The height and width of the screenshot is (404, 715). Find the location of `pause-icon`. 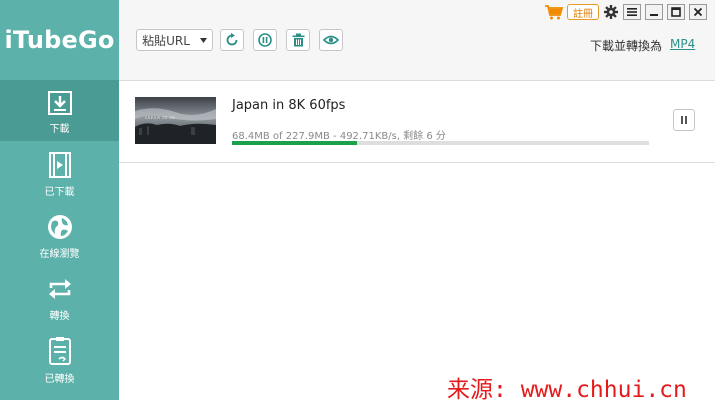

pause-icon is located at coordinates (684, 120).